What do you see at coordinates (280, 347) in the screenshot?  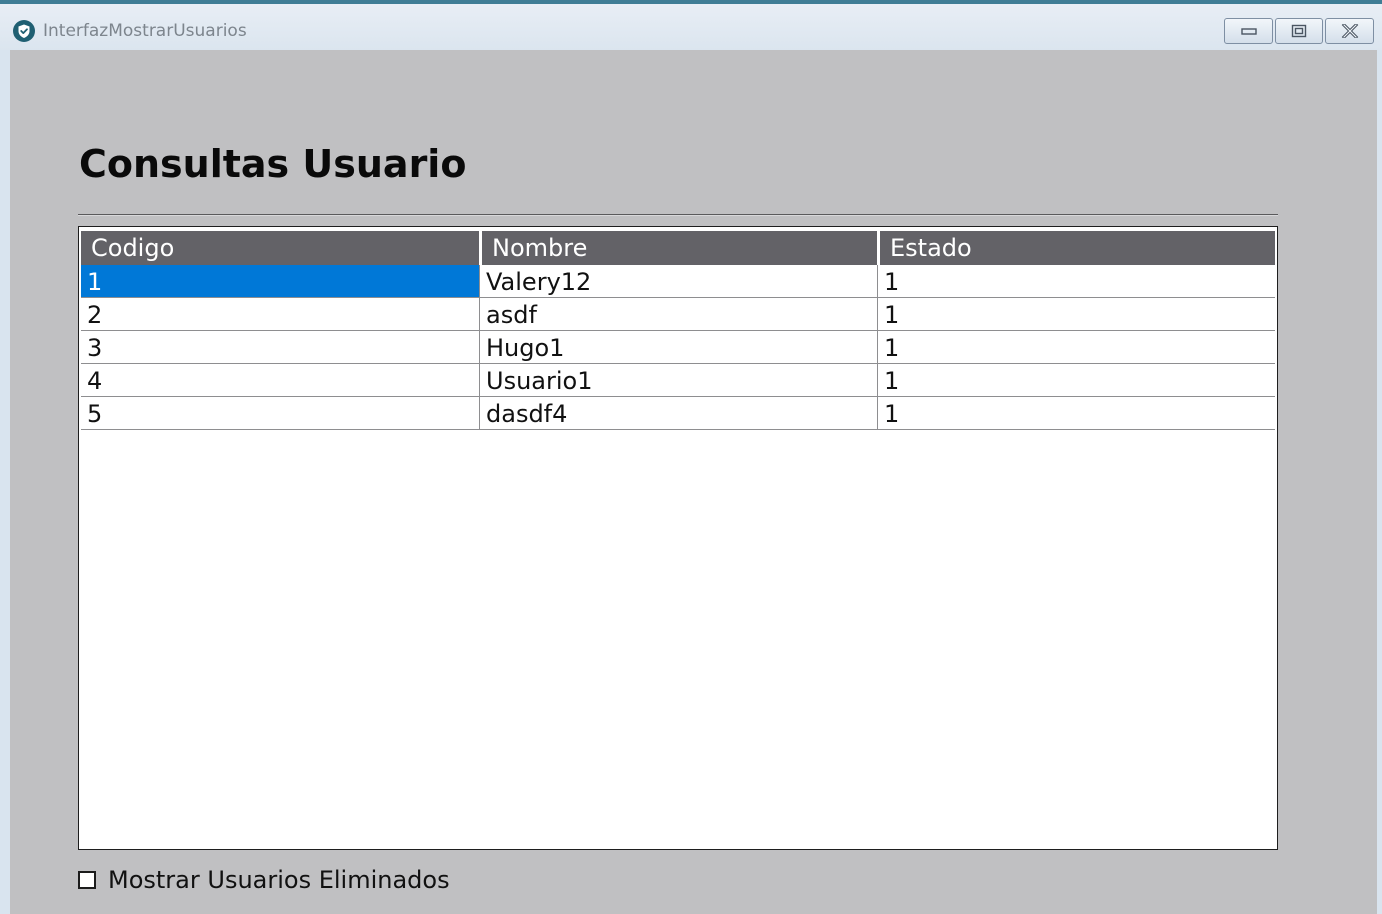 I see `cell-codigo: 3` at bounding box center [280, 347].